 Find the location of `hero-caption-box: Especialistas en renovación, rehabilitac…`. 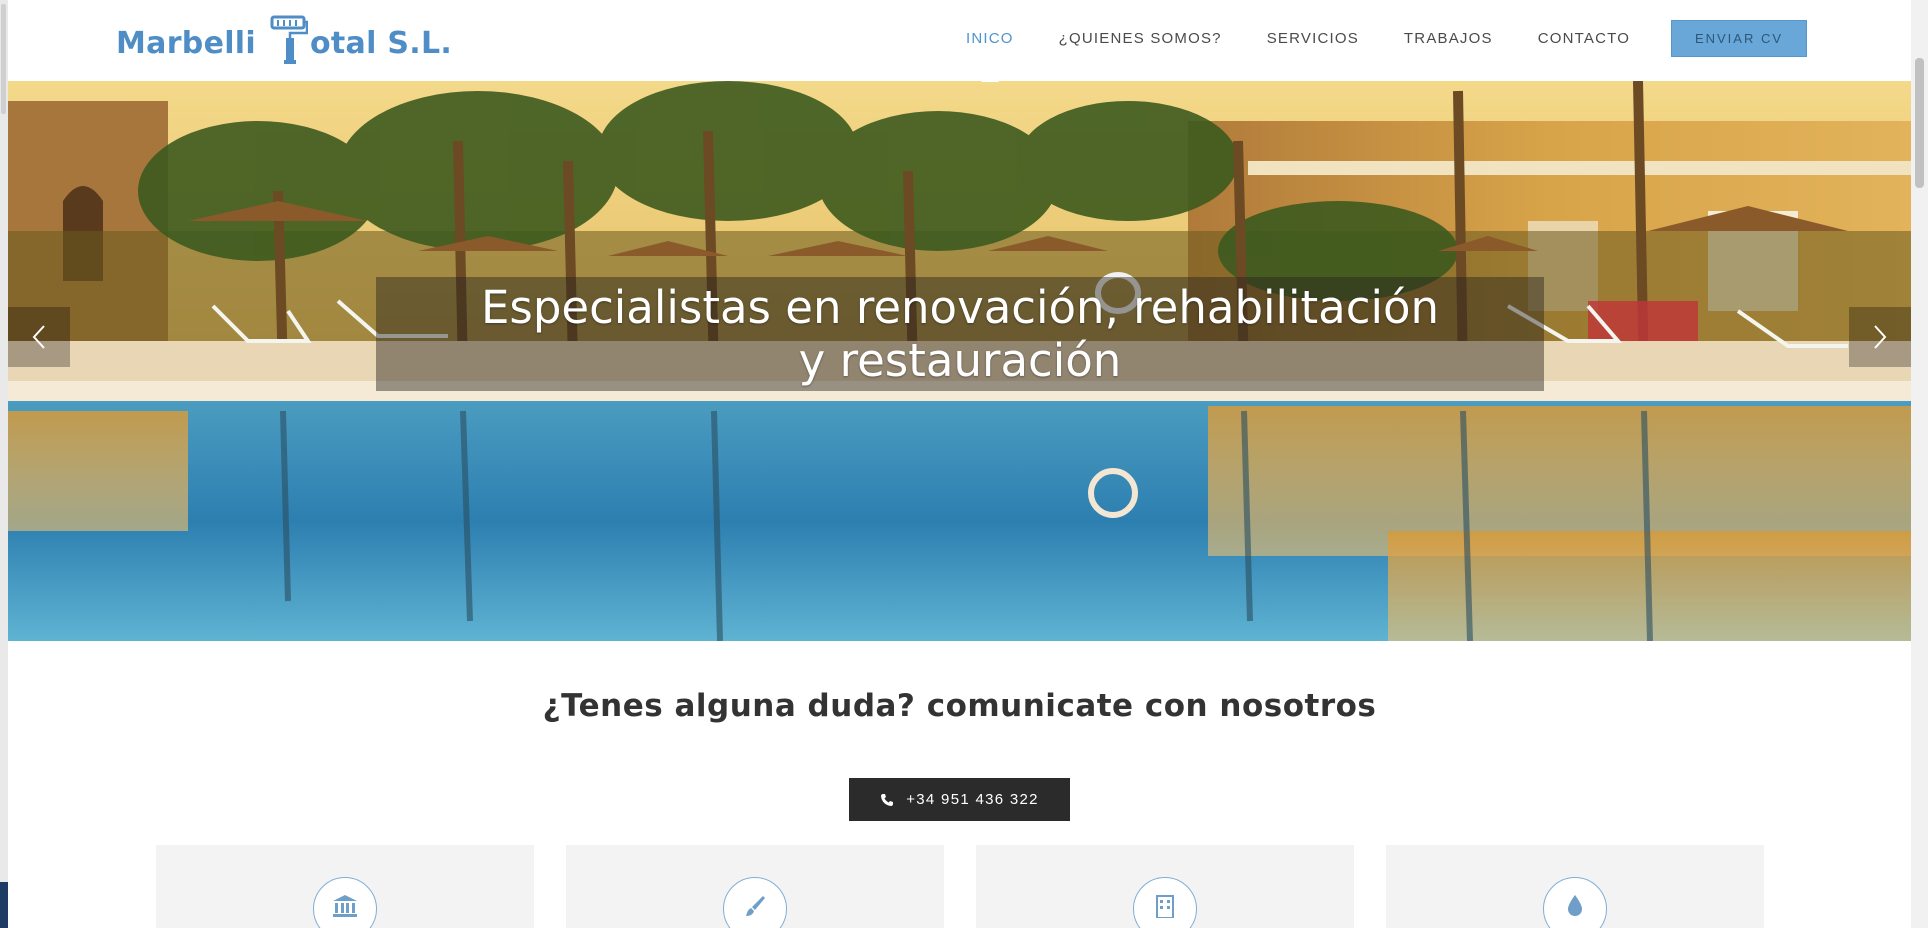

hero-caption-box: Especialistas en renovación, rehabilitac… is located at coordinates (960, 334).